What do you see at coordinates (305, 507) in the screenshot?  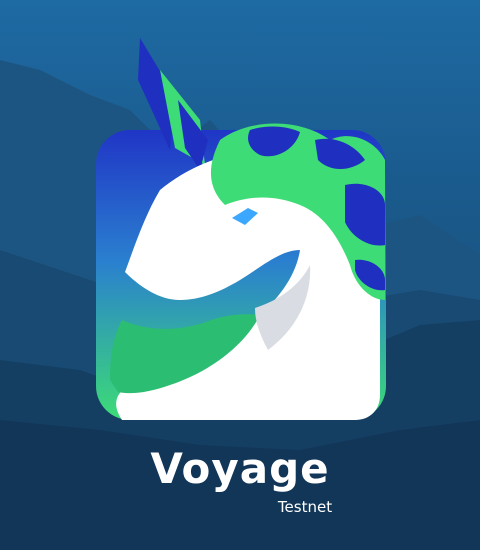 I see `app-subtitle: Testnet` at bounding box center [305, 507].